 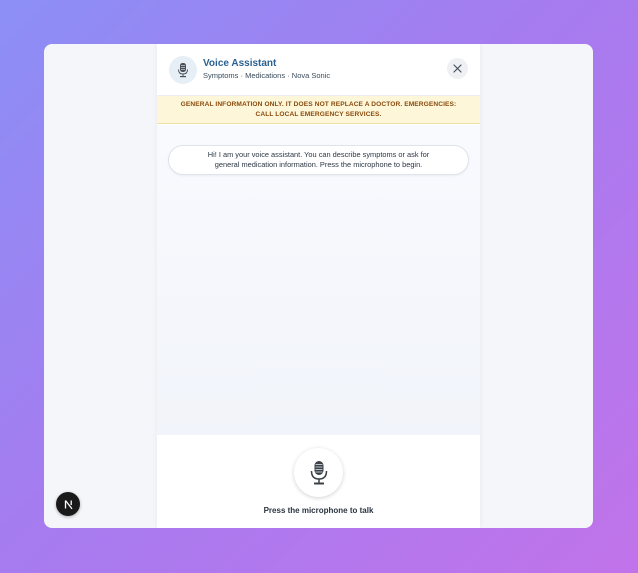 What do you see at coordinates (240, 63) in the screenshot?
I see `page-title: Voice Assistant` at bounding box center [240, 63].